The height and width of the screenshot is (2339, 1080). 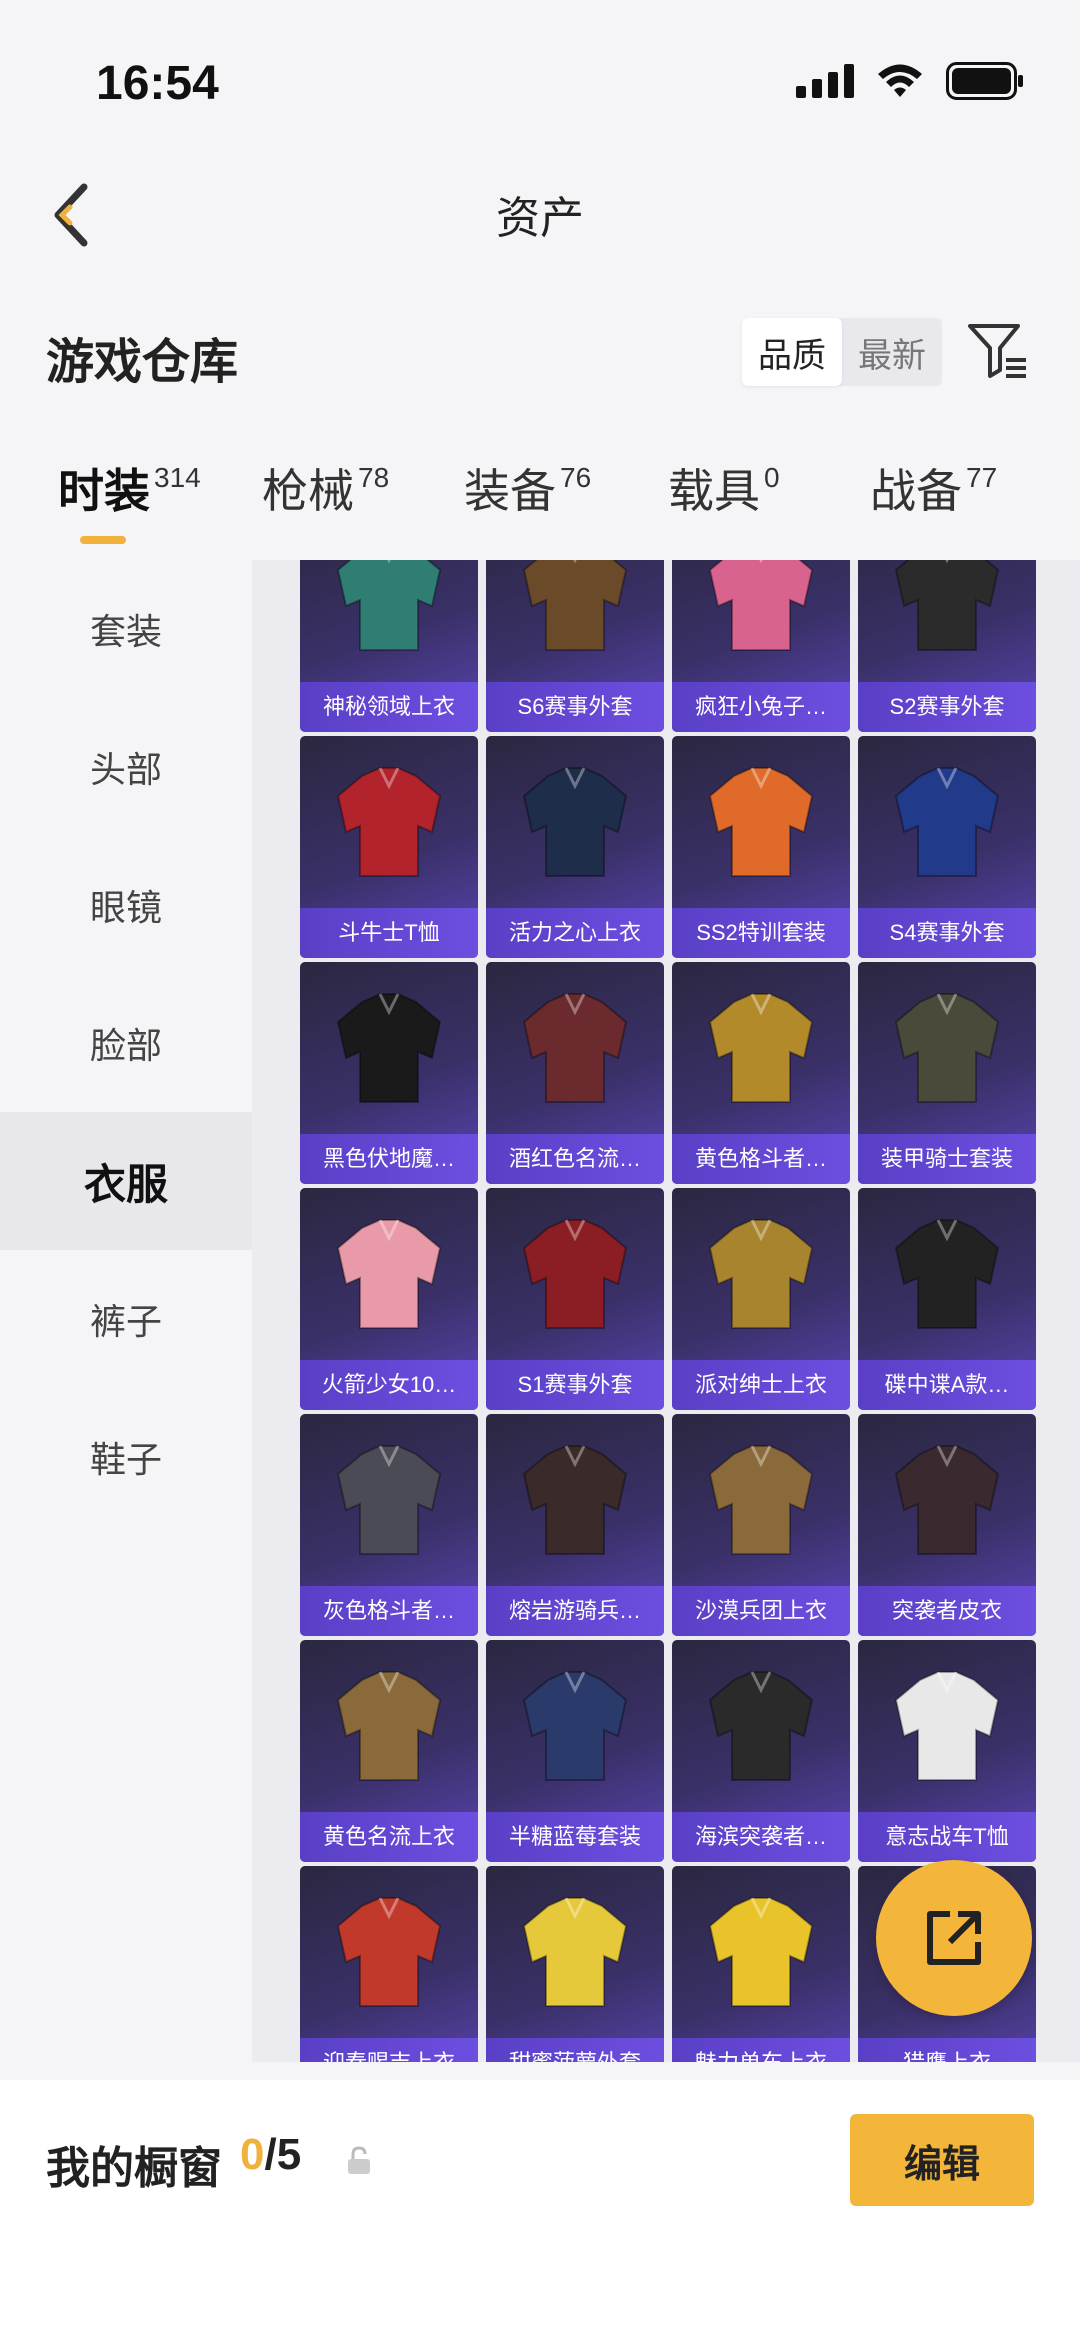 I want to click on tab-count: 76, so click(x=576, y=477).